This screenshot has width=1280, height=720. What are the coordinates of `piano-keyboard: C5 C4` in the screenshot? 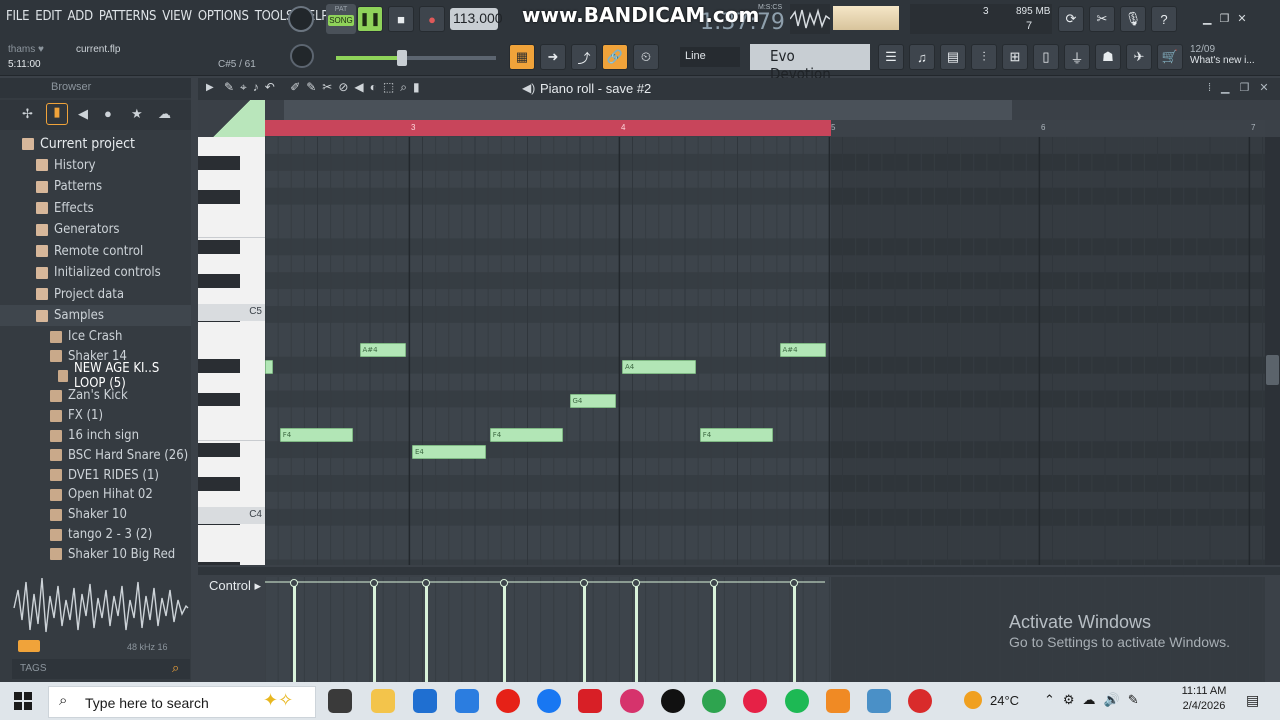 It's located at (231, 351).